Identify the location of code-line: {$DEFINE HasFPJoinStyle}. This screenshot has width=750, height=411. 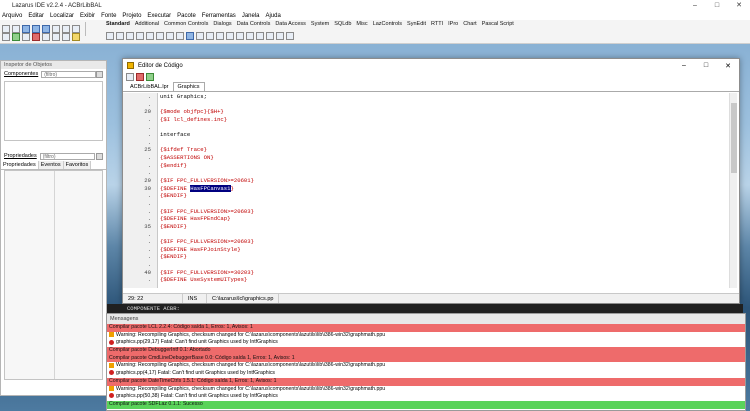
(440, 250).